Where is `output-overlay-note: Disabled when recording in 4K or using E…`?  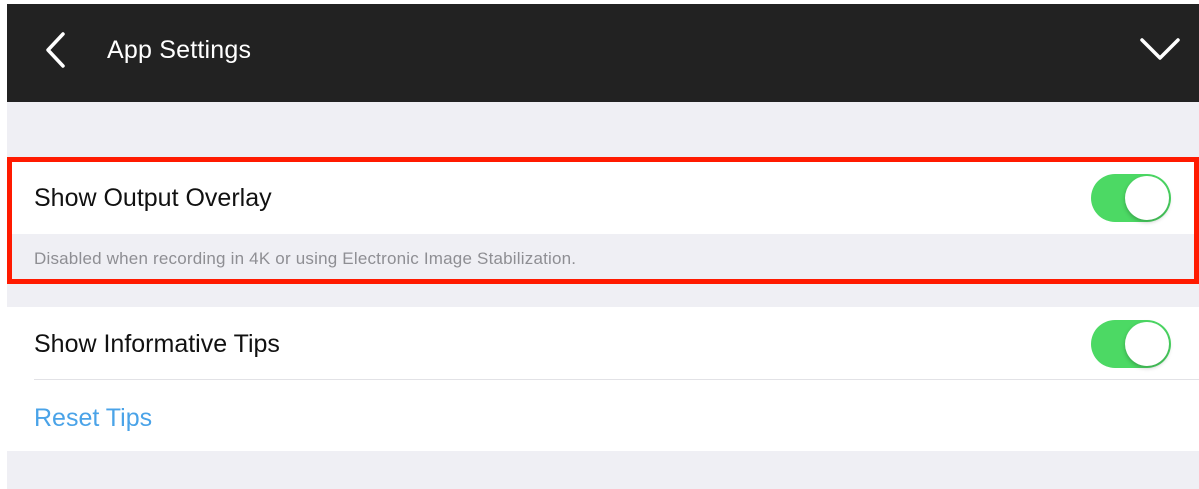 output-overlay-note: Disabled when recording in 4K or using E… is located at coordinates (603, 256).